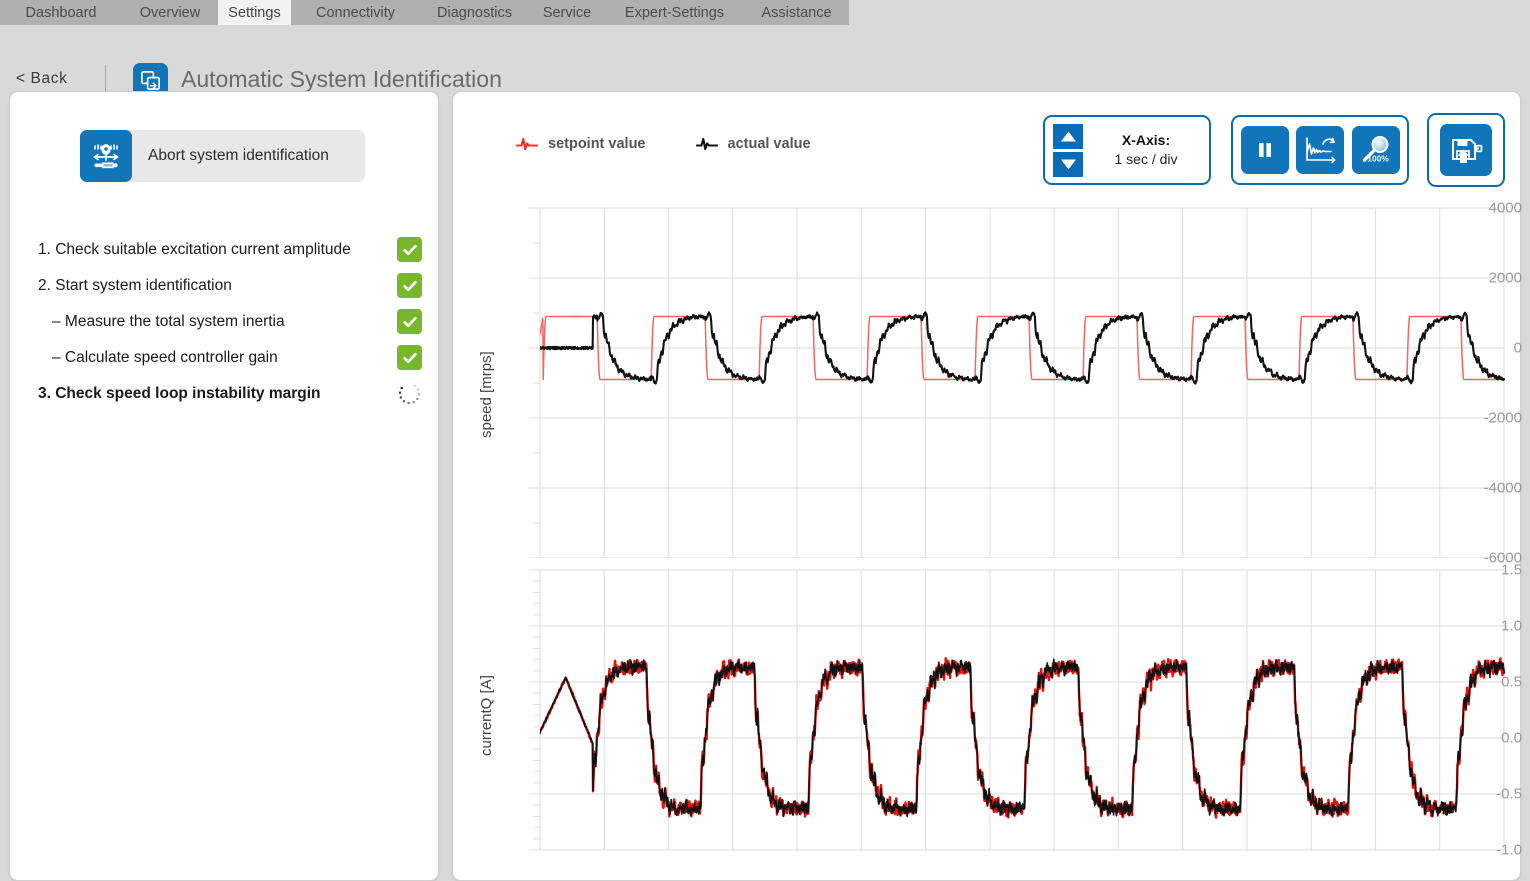  I want to click on y-tick-label: 2000, so click(1505, 278).